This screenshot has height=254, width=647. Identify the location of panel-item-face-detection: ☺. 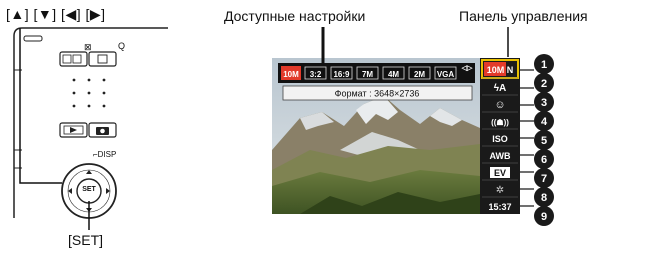
(499, 105).